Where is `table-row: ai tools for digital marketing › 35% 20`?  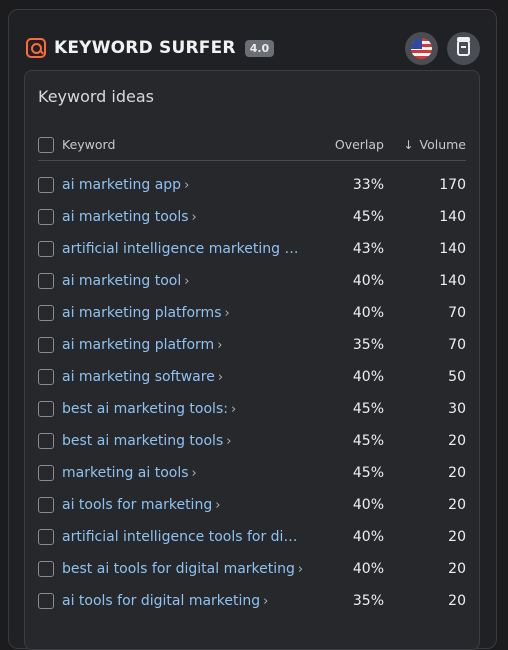
table-row: ai tools for digital marketing › 35% 20 is located at coordinates (252, 601).